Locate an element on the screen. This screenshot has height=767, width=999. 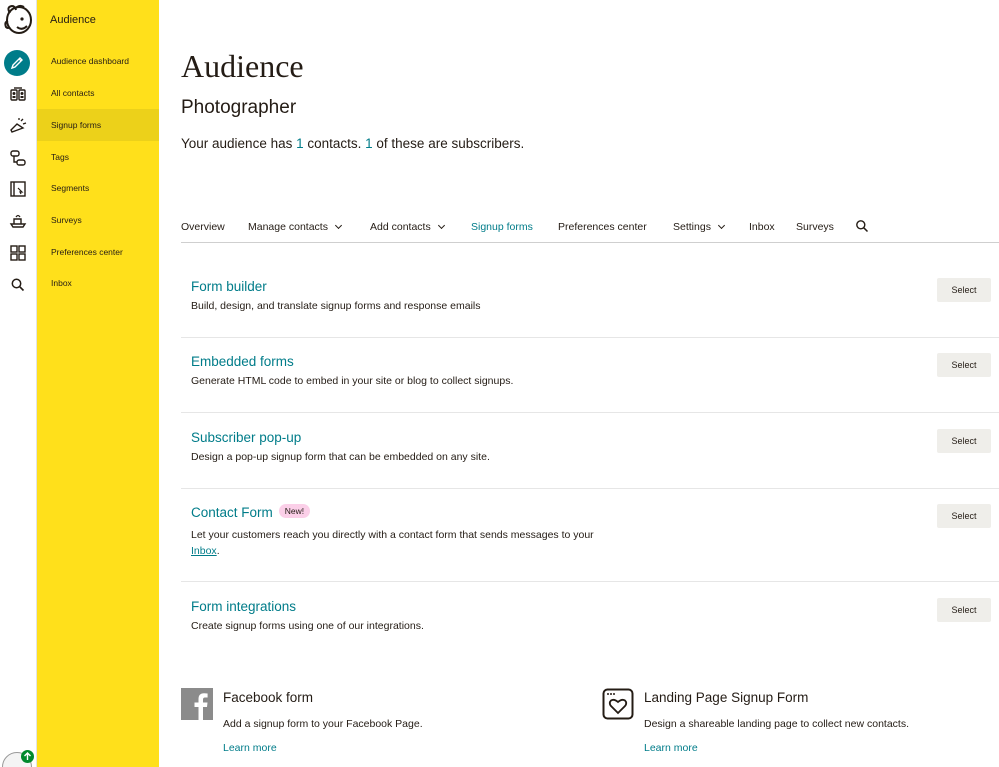
search-icon is located at coordinates (18, 285).